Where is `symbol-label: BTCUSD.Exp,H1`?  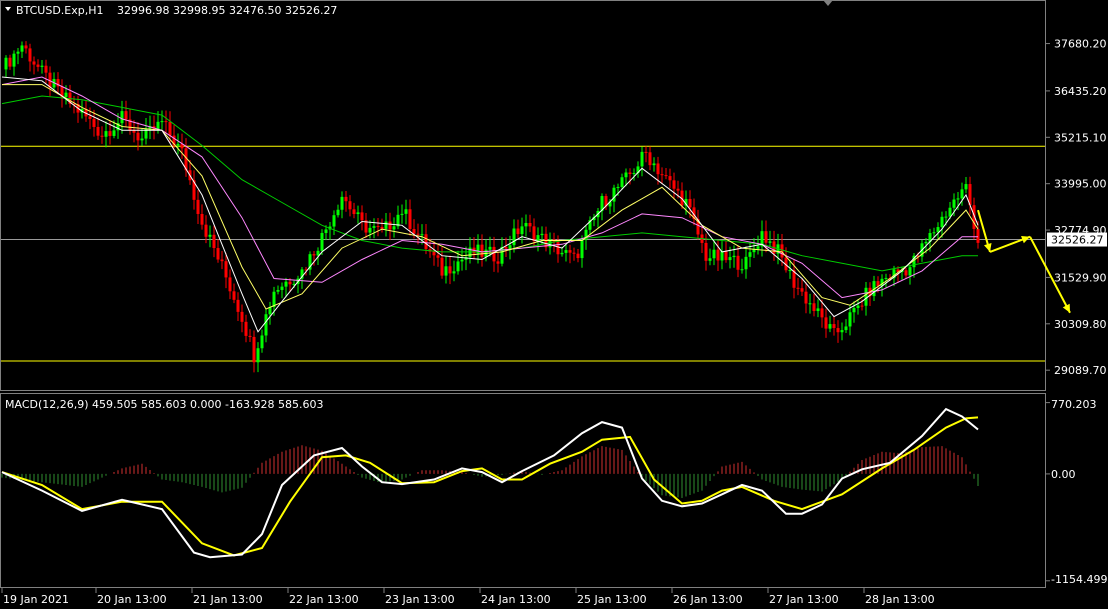
symbol-label: BTCUSD.Exp,H1 is located at coordinates (60, 10).